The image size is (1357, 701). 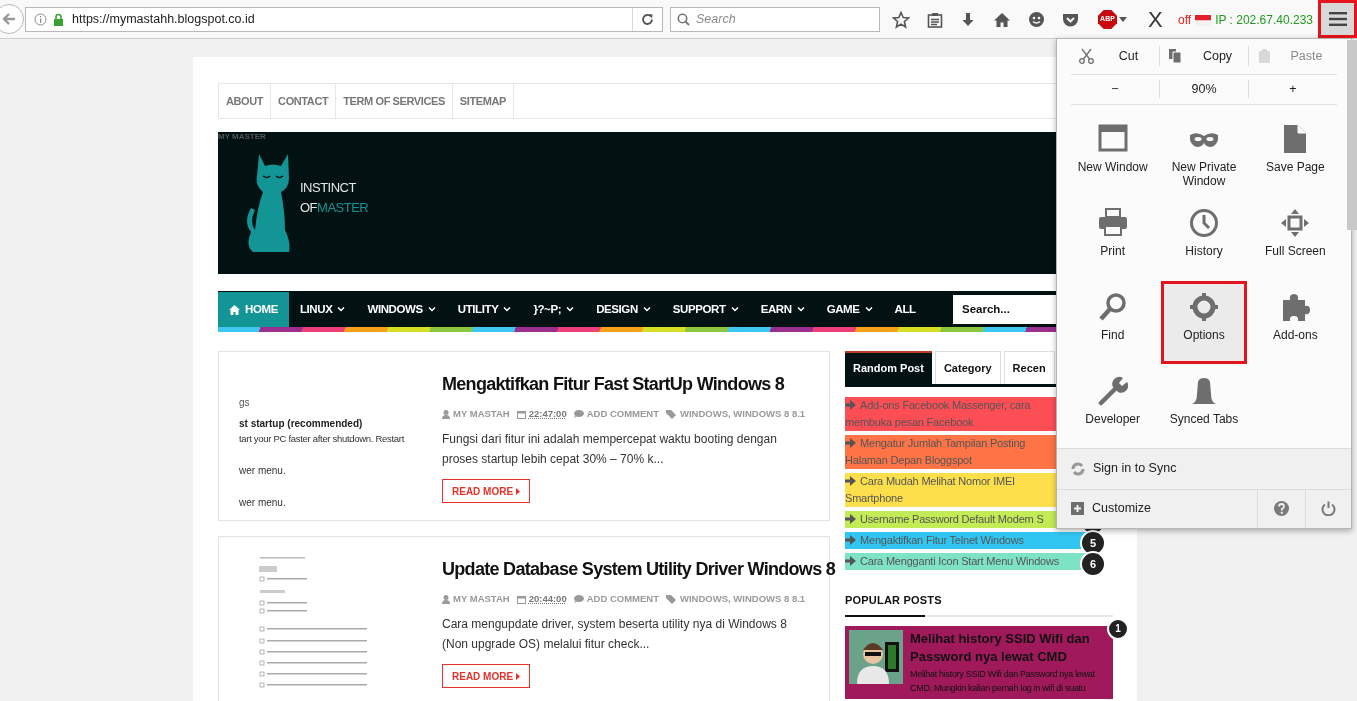 What do you see at coordinates (849, 309) in the screenshot?
I see `nav-item: GAME` at bounding box center [849, 309].